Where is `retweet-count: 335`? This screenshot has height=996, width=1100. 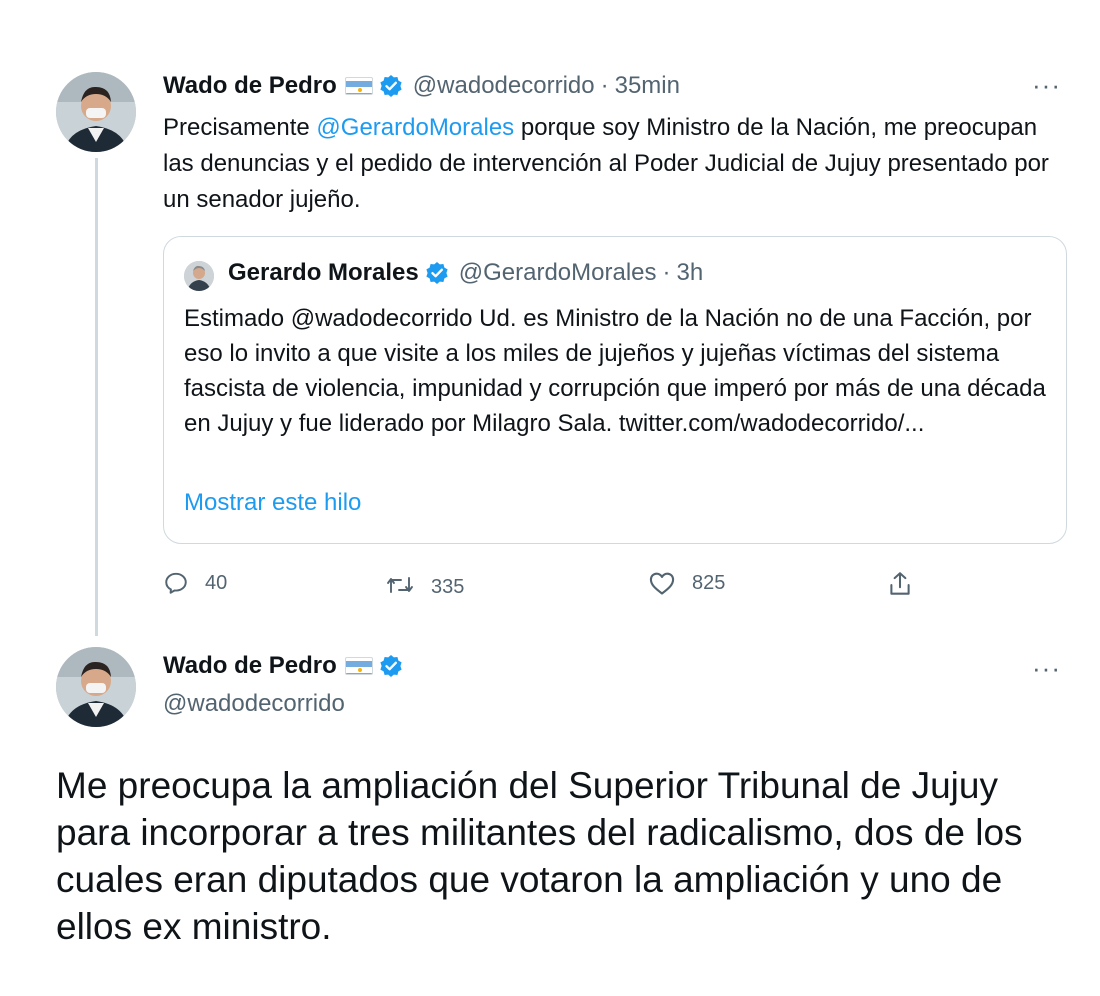
retweet-count: 335 is located at coordinates (448, 587).